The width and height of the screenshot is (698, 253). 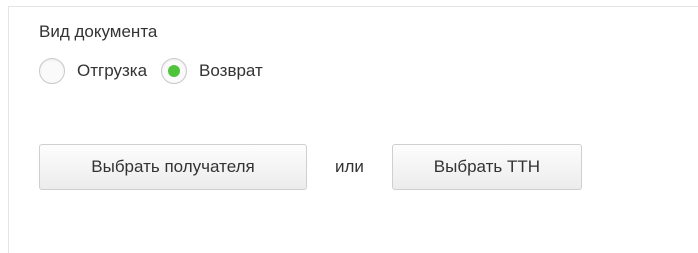 What do you see at coordinates (112, 70) in the screenshot?
I see `radio-label-shipment: Отгрузка` at bounding box center [112, 70].